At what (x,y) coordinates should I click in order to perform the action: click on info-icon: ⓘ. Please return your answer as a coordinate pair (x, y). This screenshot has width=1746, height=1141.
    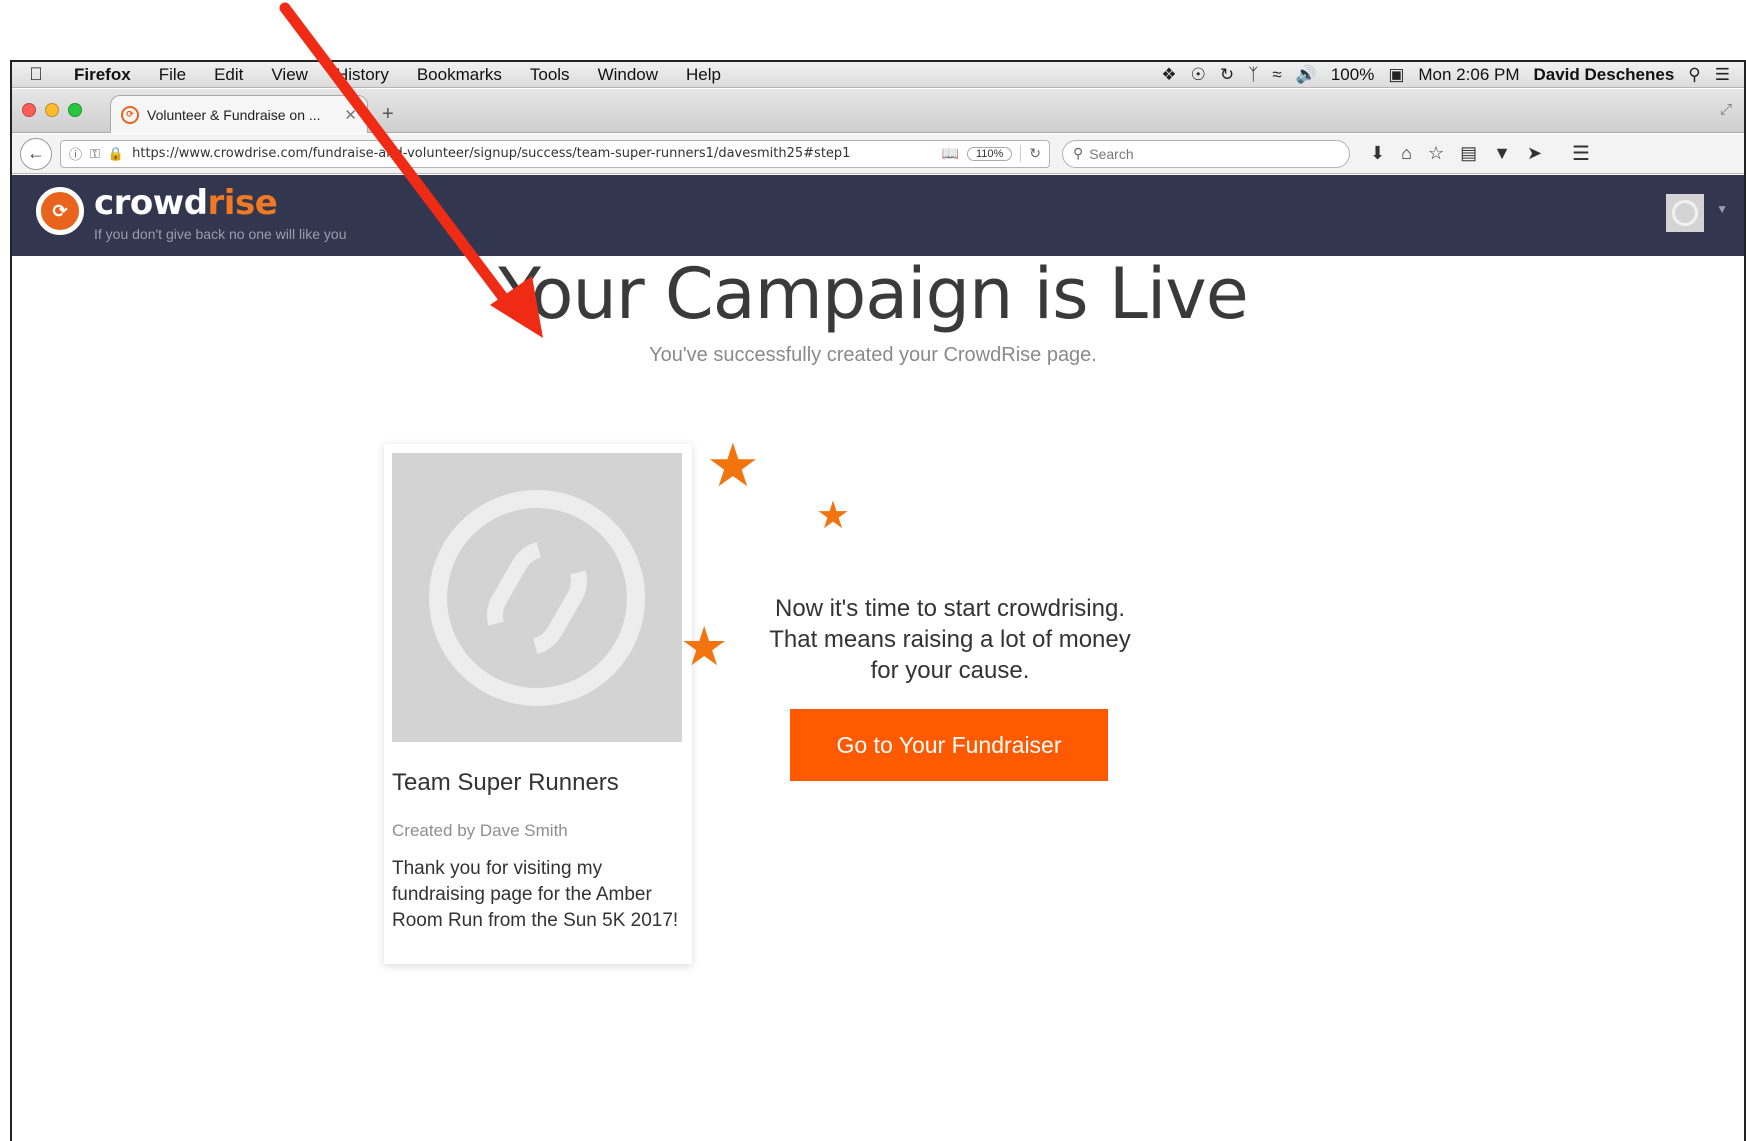
    Looking at the image, I should click on (75, 153).